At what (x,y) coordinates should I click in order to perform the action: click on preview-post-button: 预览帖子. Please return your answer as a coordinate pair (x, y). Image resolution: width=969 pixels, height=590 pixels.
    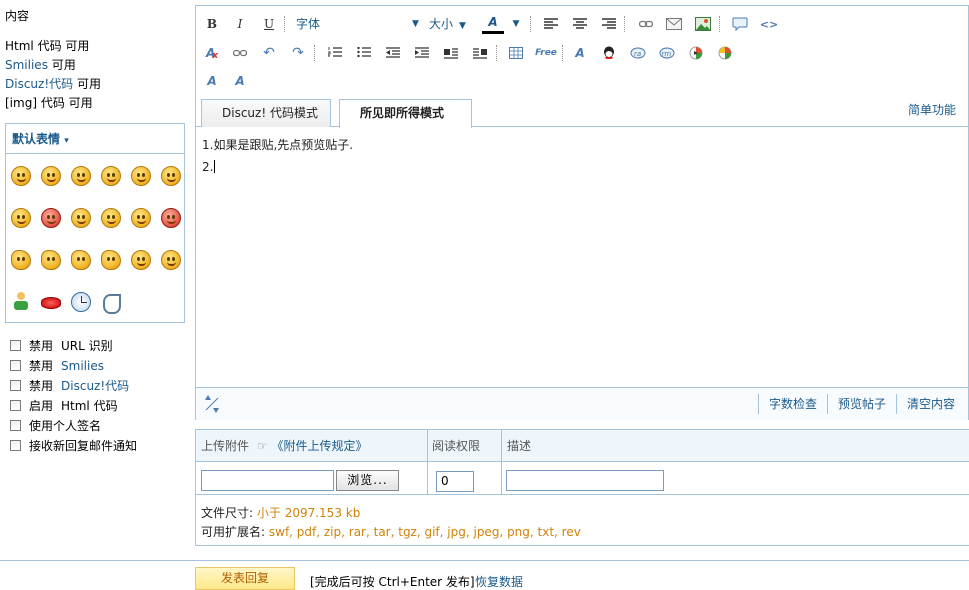
    Looking at the image, I should click on (861, 404).